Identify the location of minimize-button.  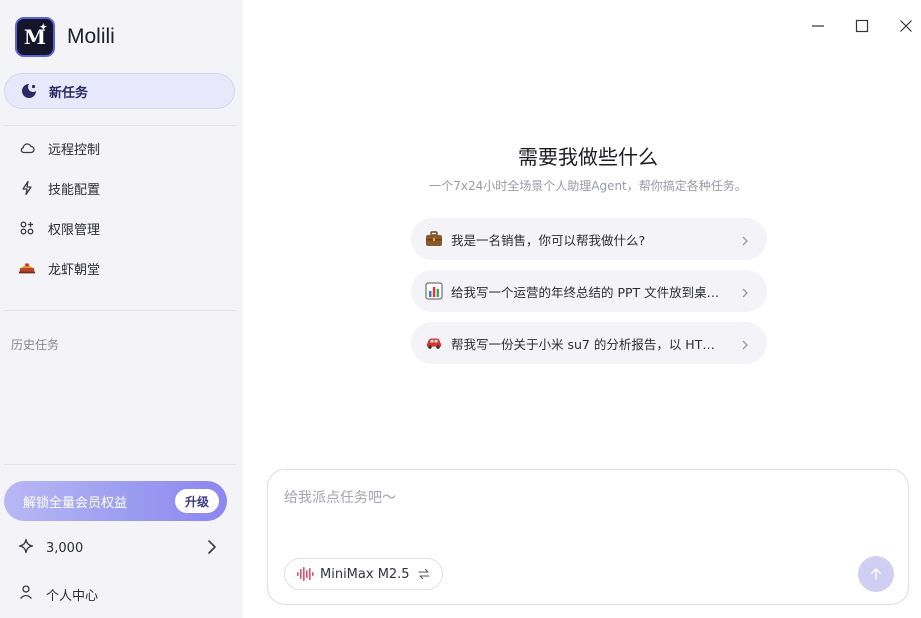
(818, 26).